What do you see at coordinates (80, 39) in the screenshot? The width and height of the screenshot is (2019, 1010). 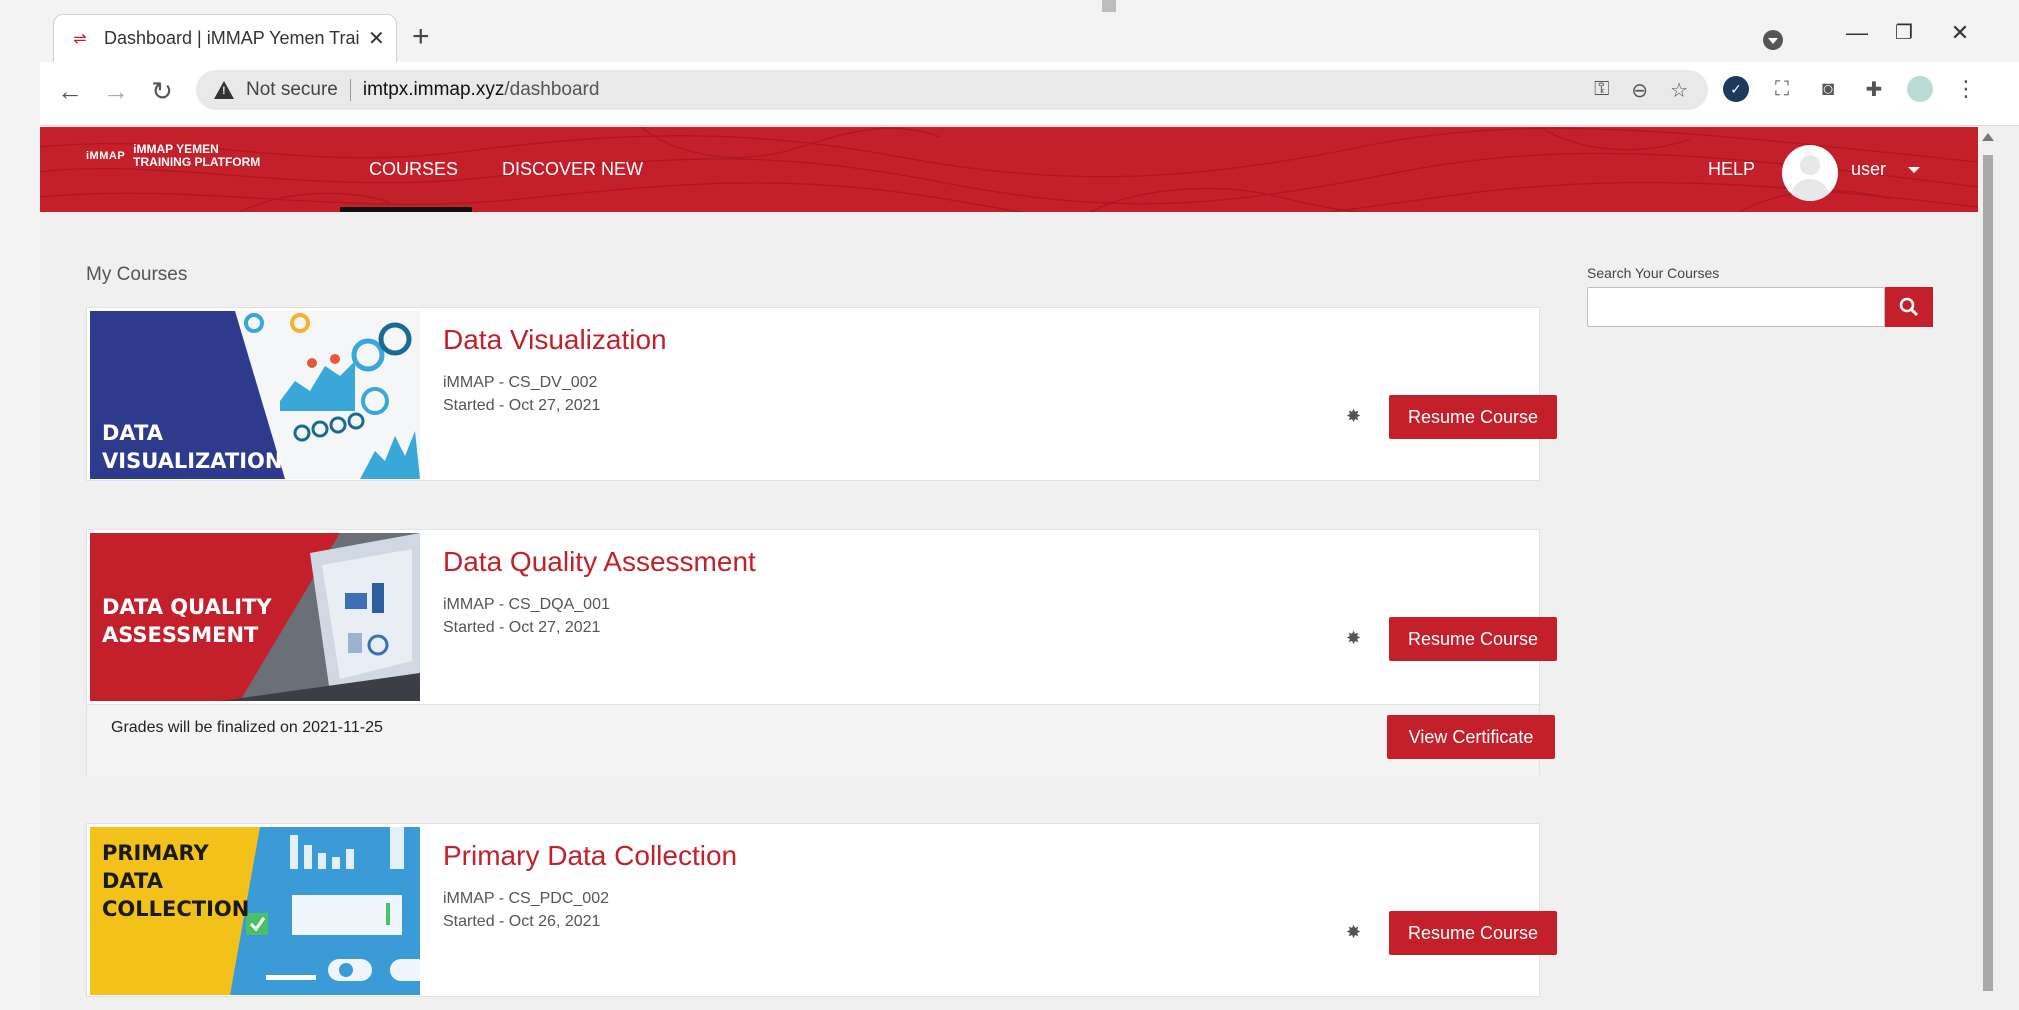 I see `immap-favicon-icon: ⇌` at bounding box center [80, 39].